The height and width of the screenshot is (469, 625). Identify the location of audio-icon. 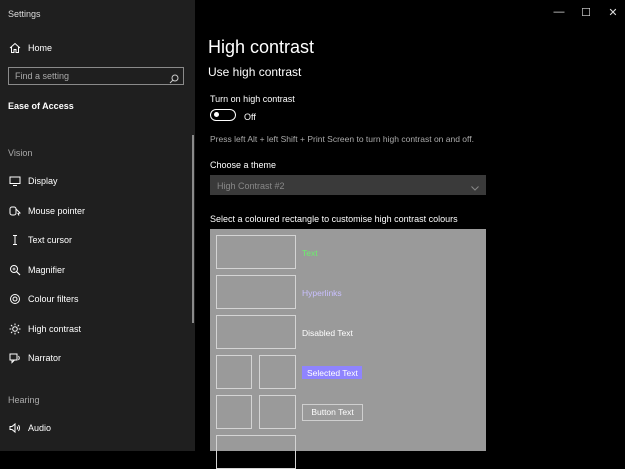
(15, 428).